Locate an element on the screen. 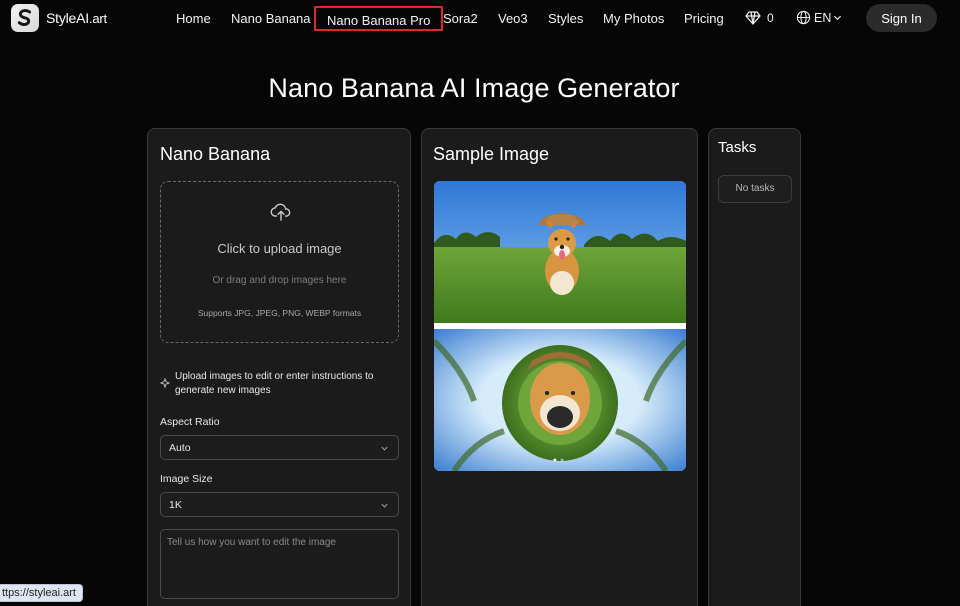 Image resolution: width=960 pixels, height=606 pixels. aspect-ratio-select: Auto is located at coordinates (279, 447).